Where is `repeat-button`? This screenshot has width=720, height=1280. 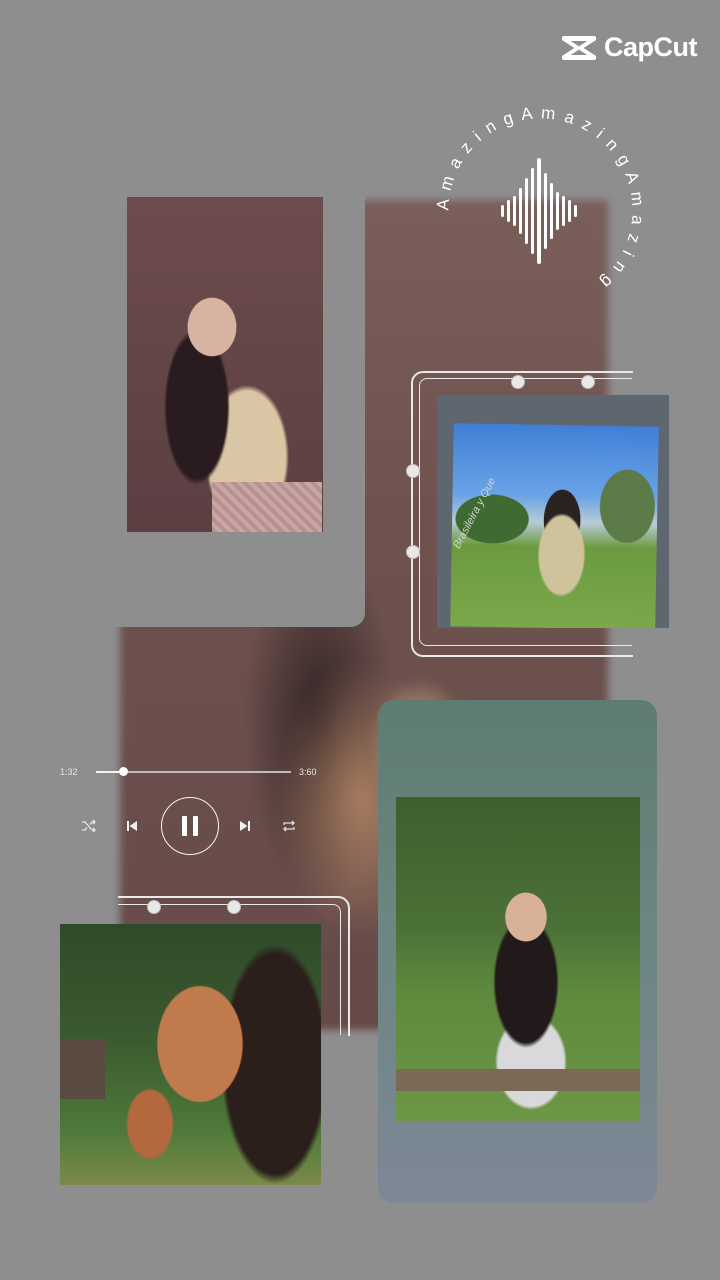 repeat-button is located at coordinates (289, 826).